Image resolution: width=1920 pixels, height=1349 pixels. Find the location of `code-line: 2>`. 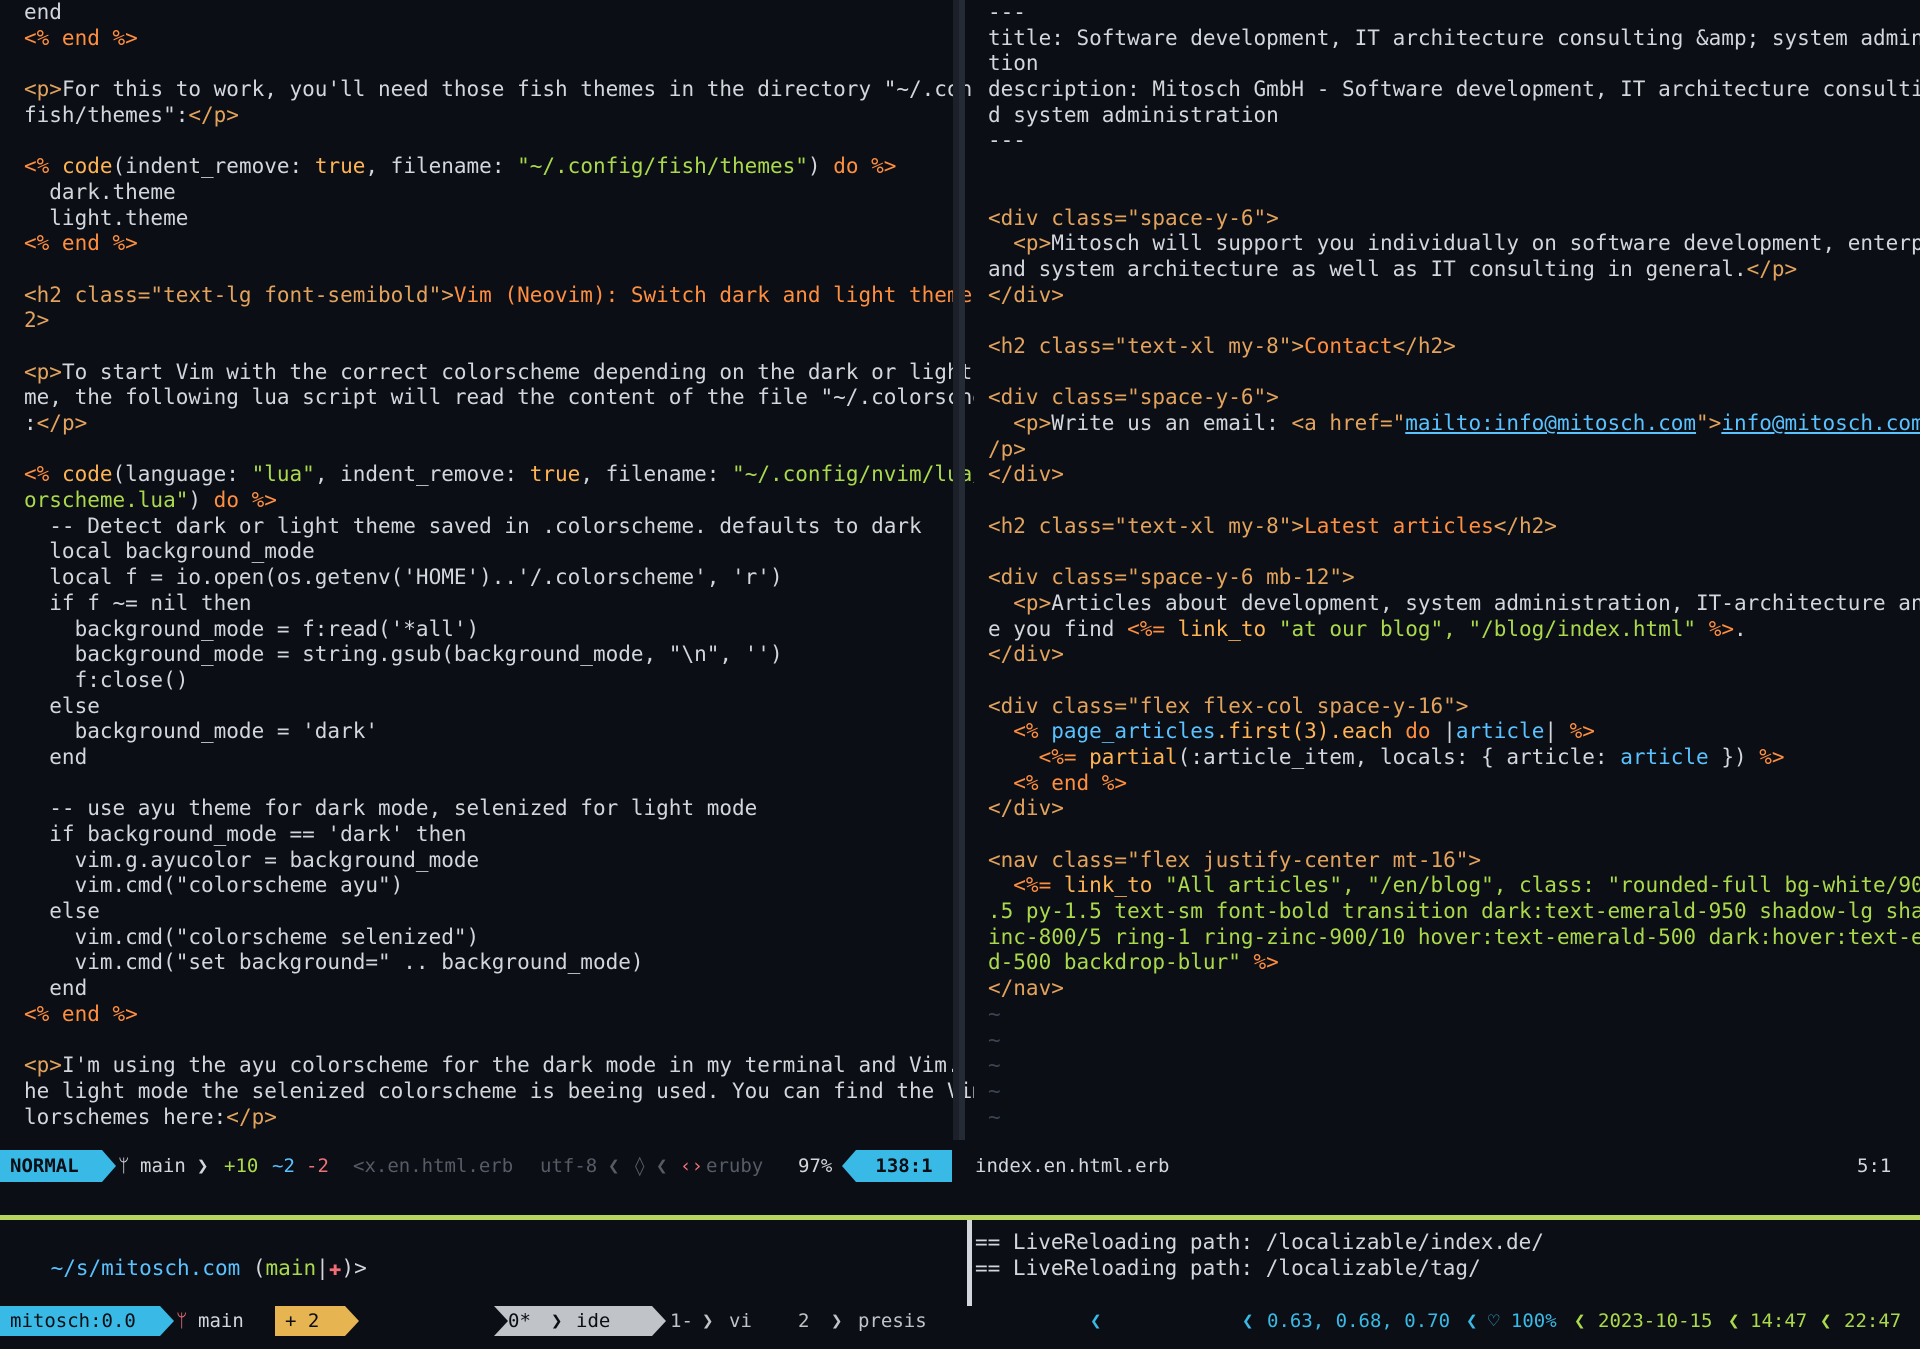

code-line: 2> is located at coordinates (499, 321).